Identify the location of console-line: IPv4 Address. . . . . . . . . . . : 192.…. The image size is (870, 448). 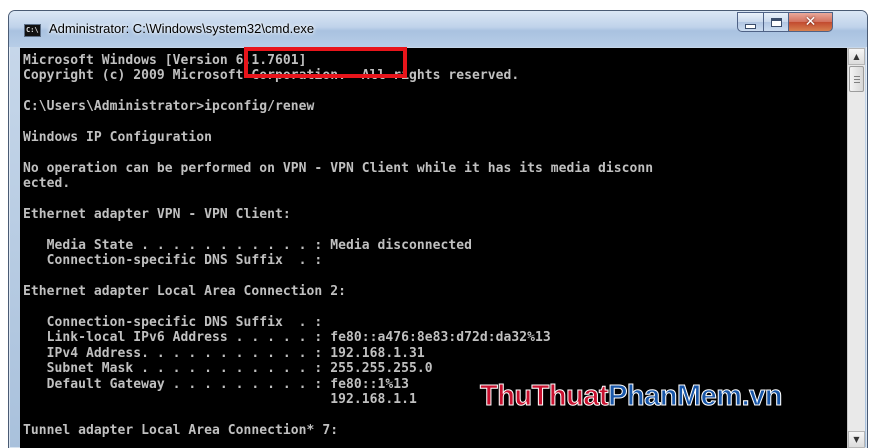
(224, 353).